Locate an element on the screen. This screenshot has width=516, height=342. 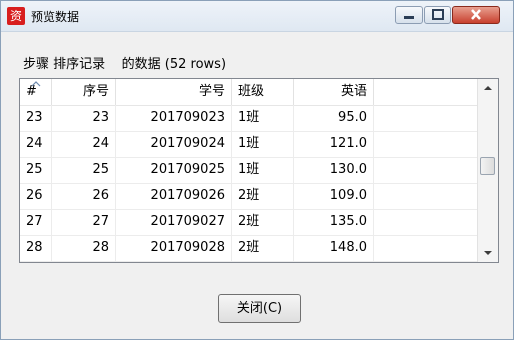
title-bar: 资 预览数据 is located at coordinates (257, 16).